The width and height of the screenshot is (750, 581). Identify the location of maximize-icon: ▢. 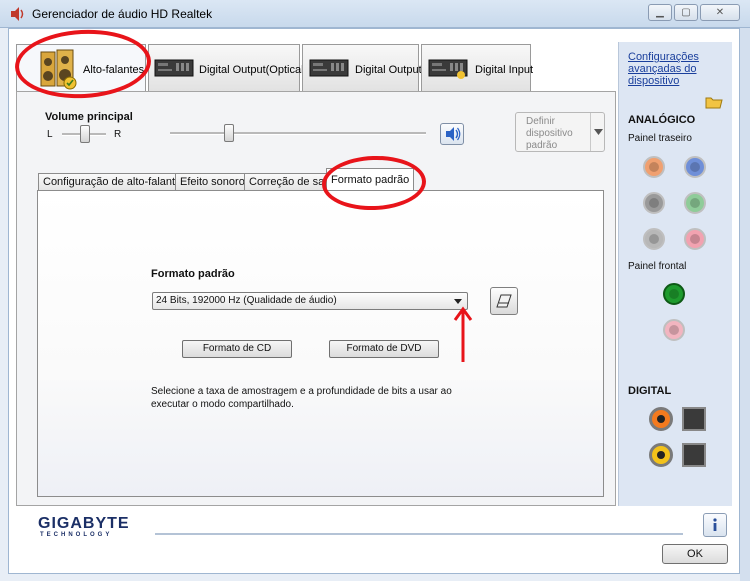
(686, 12).